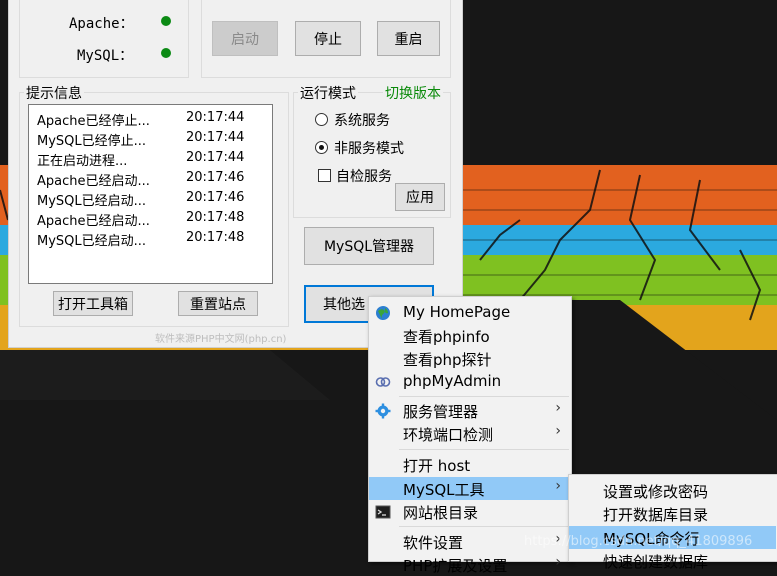 This screenshot has height=576, width=777. Describe the element at coordinates (420, 197) in the screenshot. I see `apply-button: 应用` at that location.